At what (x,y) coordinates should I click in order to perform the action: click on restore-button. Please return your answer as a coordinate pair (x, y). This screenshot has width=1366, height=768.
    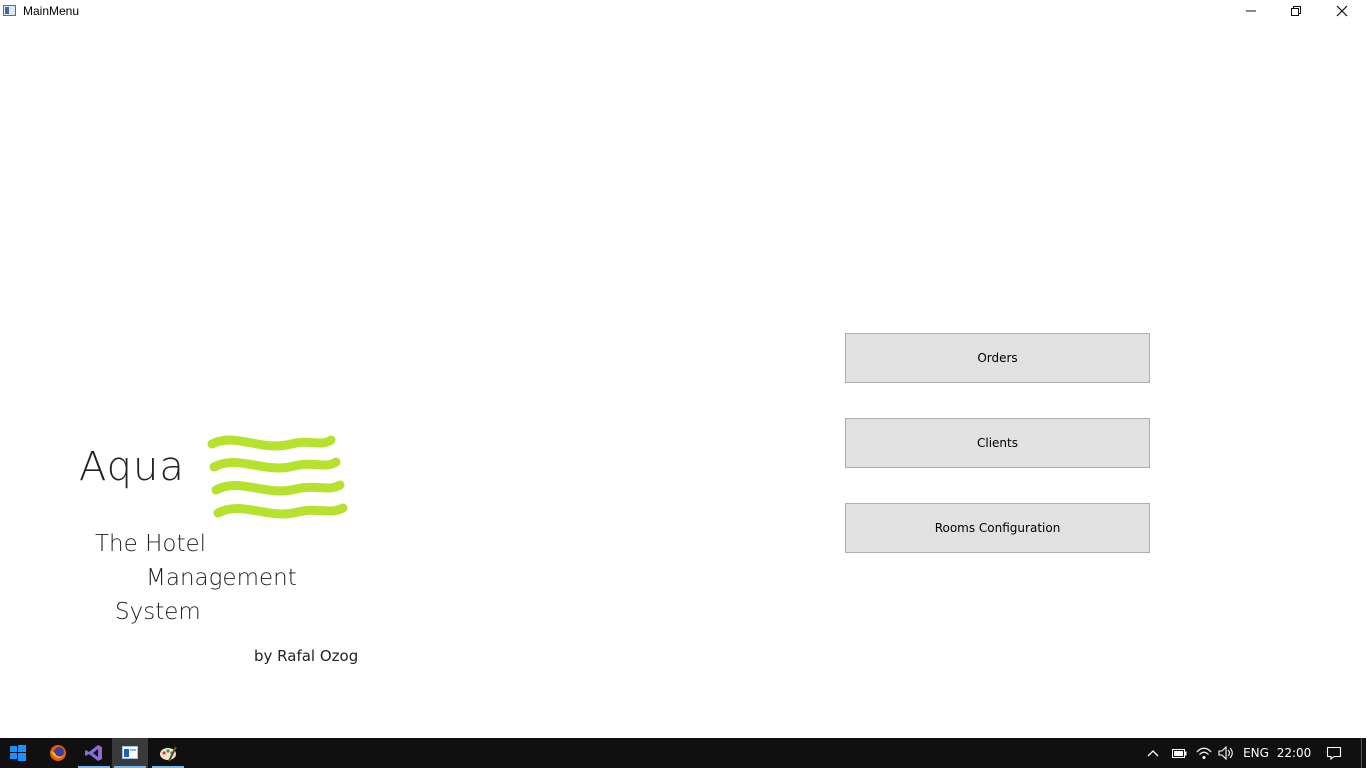
    Looking at the image, I should click on (1296, 11).